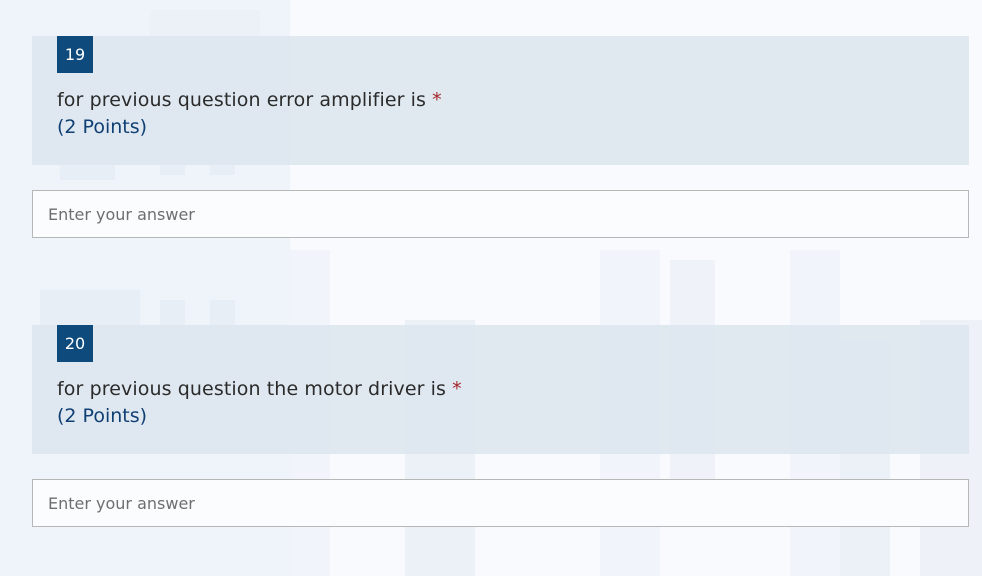  Describe the element at coordinates (75, 54) in the screenshot. I see `question-number-badge: 19` at that location.